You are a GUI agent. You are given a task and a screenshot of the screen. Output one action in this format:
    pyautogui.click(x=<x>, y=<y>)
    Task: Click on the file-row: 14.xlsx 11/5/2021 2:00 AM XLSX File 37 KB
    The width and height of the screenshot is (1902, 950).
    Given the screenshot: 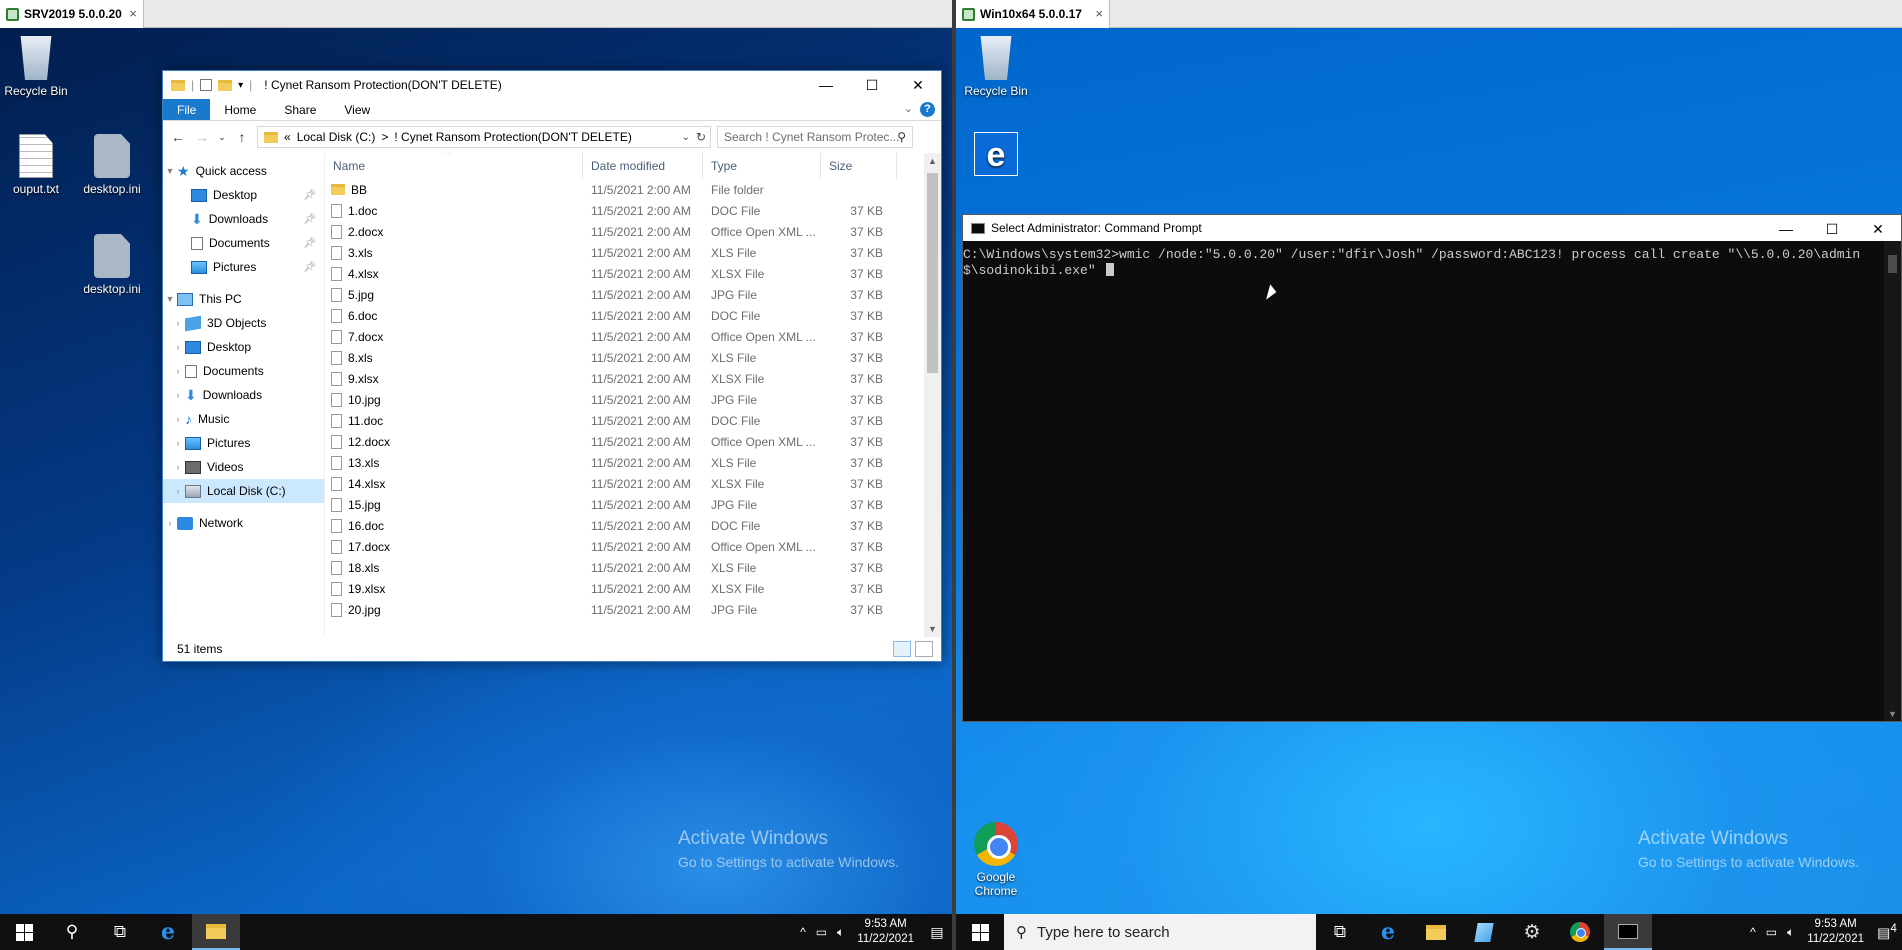 What is the action you would take?
    pyautogui.click(x=633, y=483)
    